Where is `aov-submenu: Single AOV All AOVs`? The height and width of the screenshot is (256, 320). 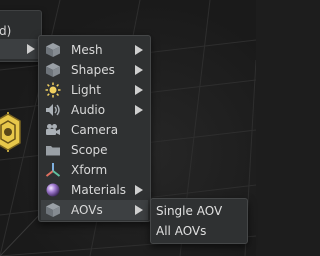
aov-submenu: Single AOV All AOVs is located at coordinates (199, 221).